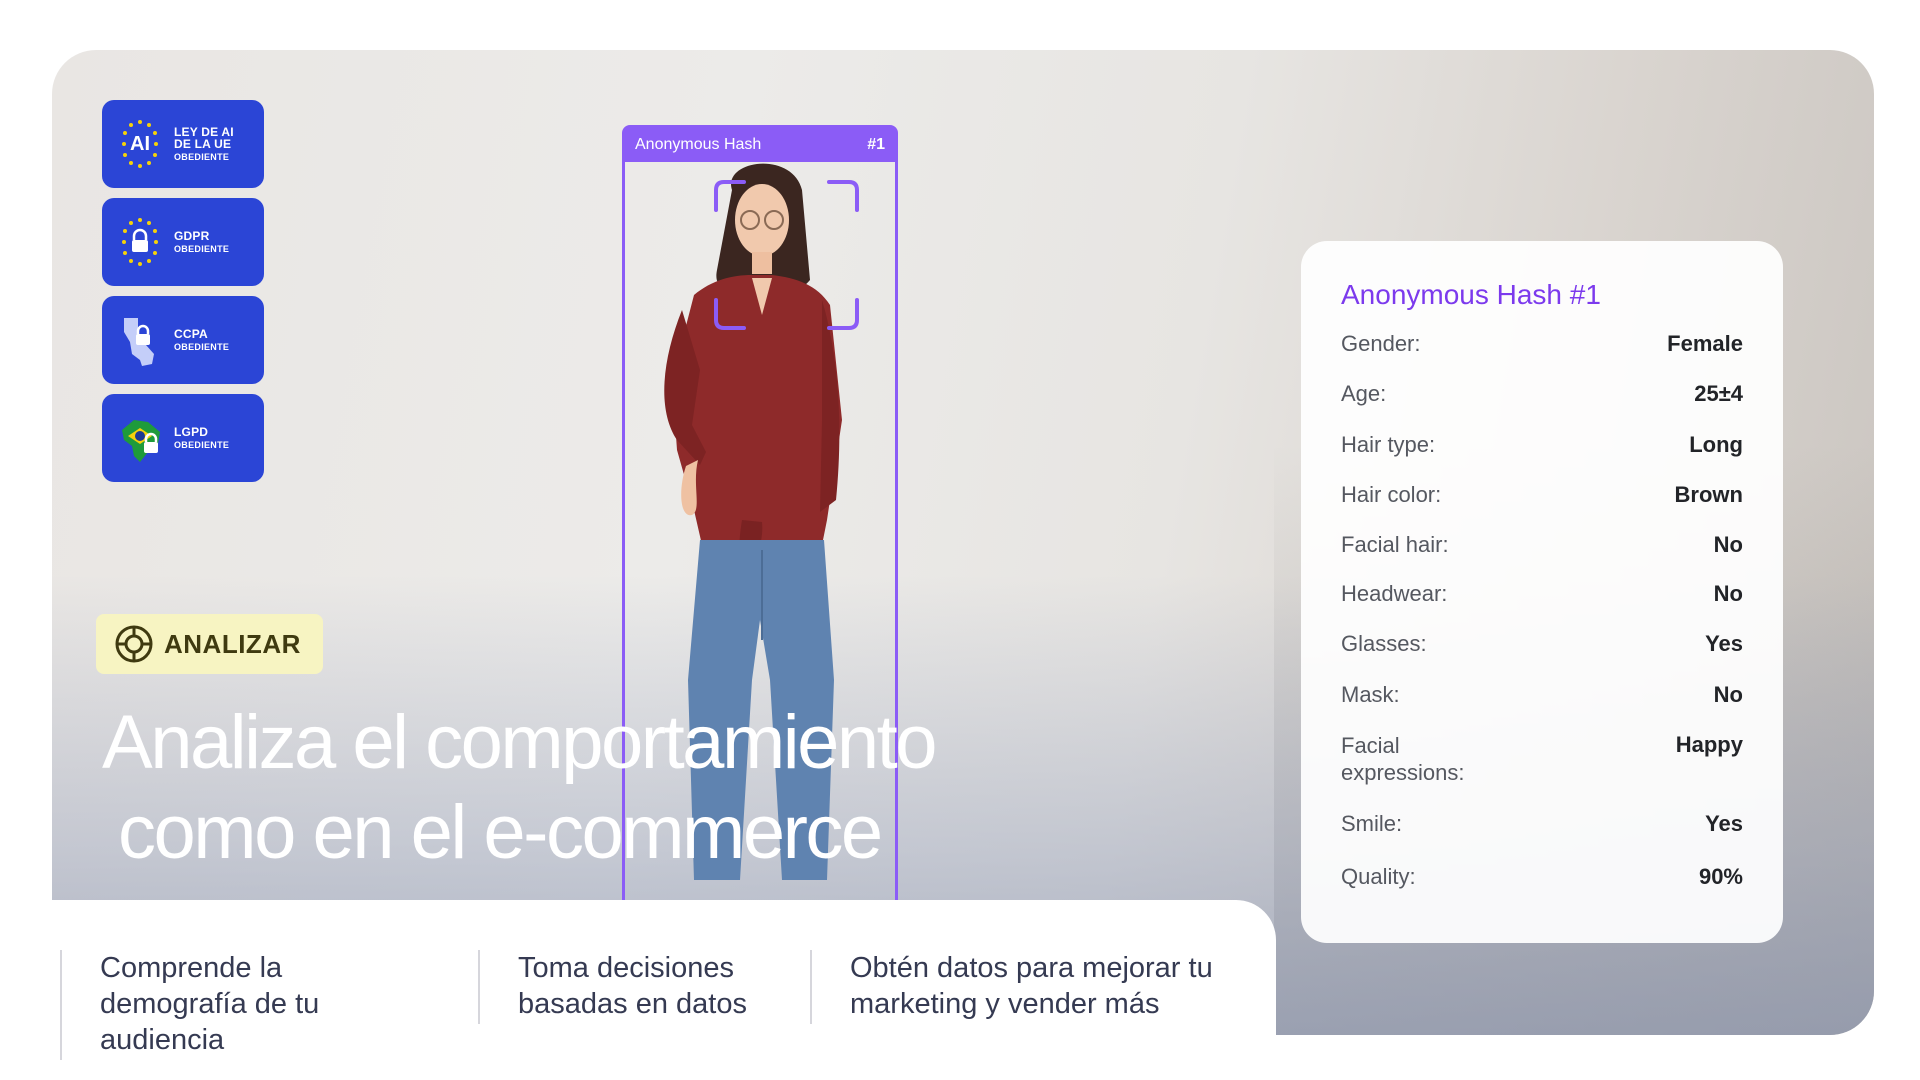  I want to click on analyze-target-icon, so click(134, 644).